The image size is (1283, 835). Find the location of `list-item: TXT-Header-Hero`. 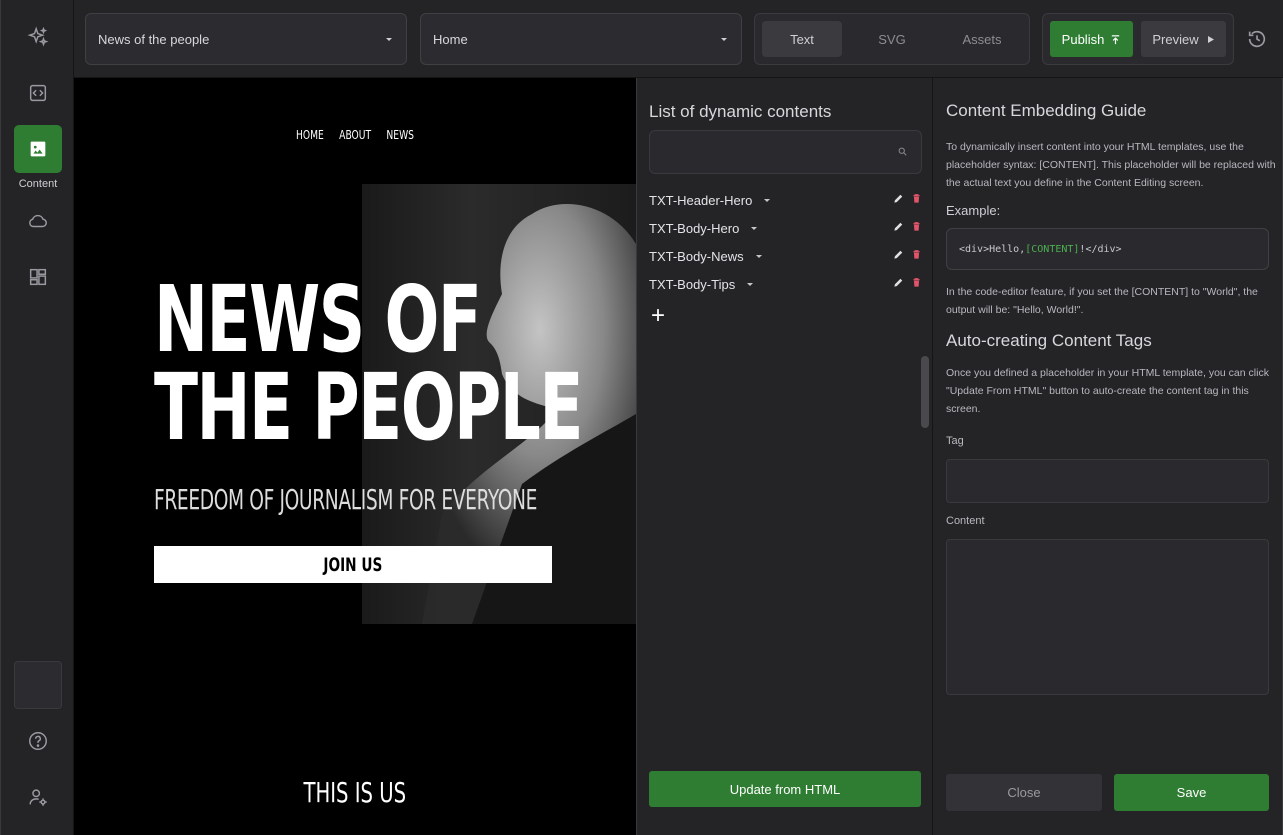

list-item: TXT-Header-Hero is located at coordinates (785, 200).